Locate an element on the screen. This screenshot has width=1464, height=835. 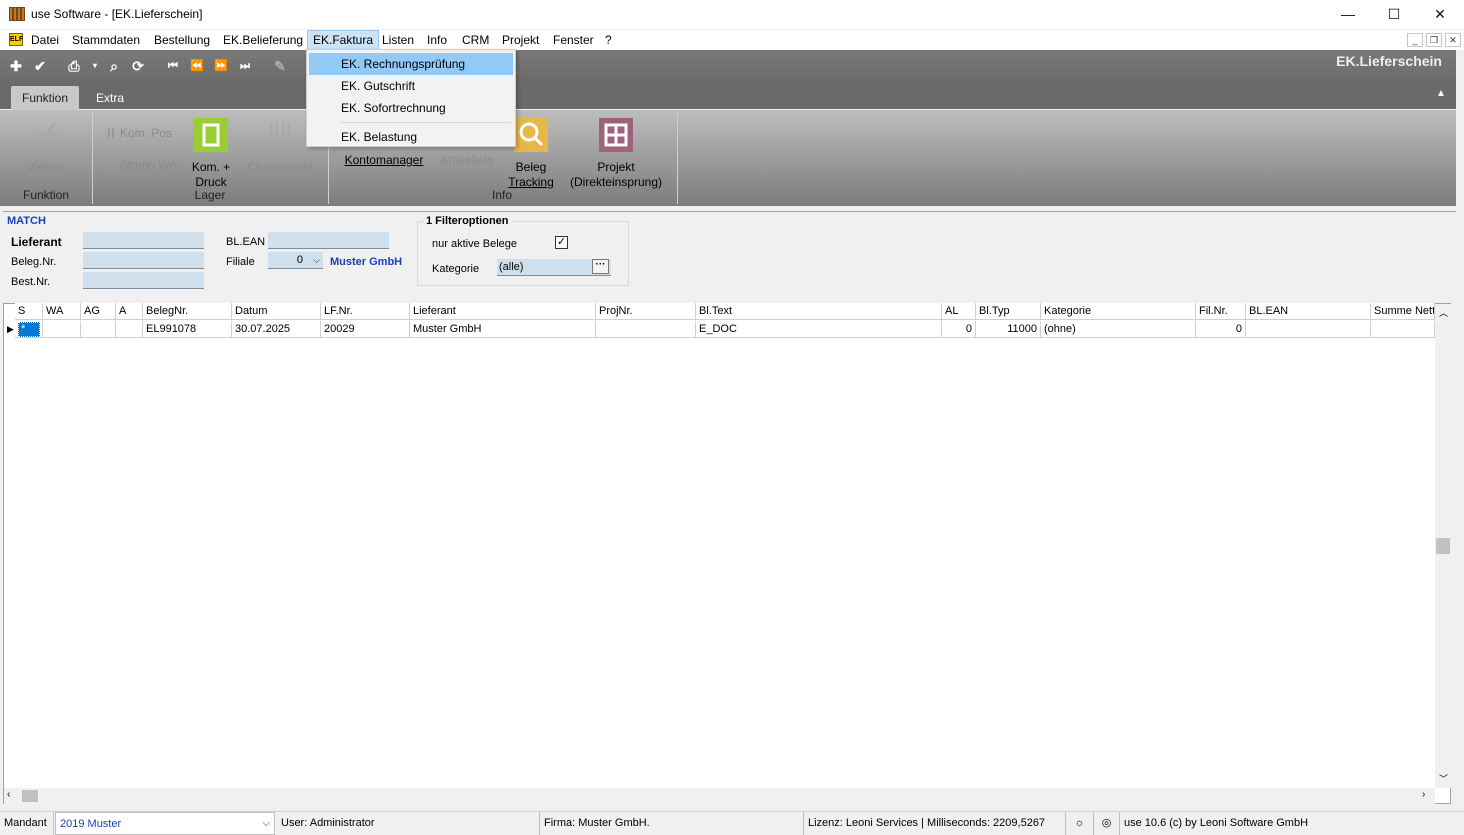
column-header-al: AL is located at coordinates (959, 311).